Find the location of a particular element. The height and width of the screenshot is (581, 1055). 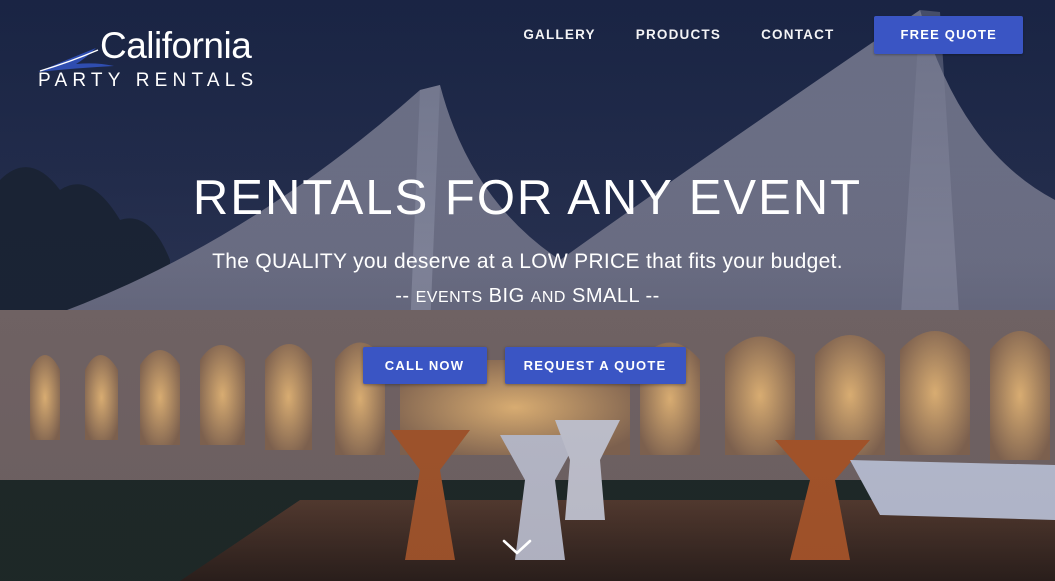

call-now-button: CALL NOW is located at coordinates (424, 365).